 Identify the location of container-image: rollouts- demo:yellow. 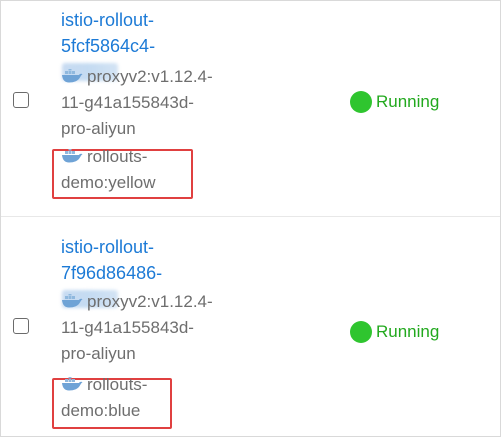
(171, 170).